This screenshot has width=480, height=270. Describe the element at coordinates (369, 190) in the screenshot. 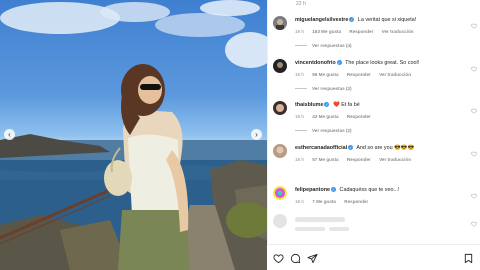

I see `comment-text: Cadaquéss que te veo...!` at that location.